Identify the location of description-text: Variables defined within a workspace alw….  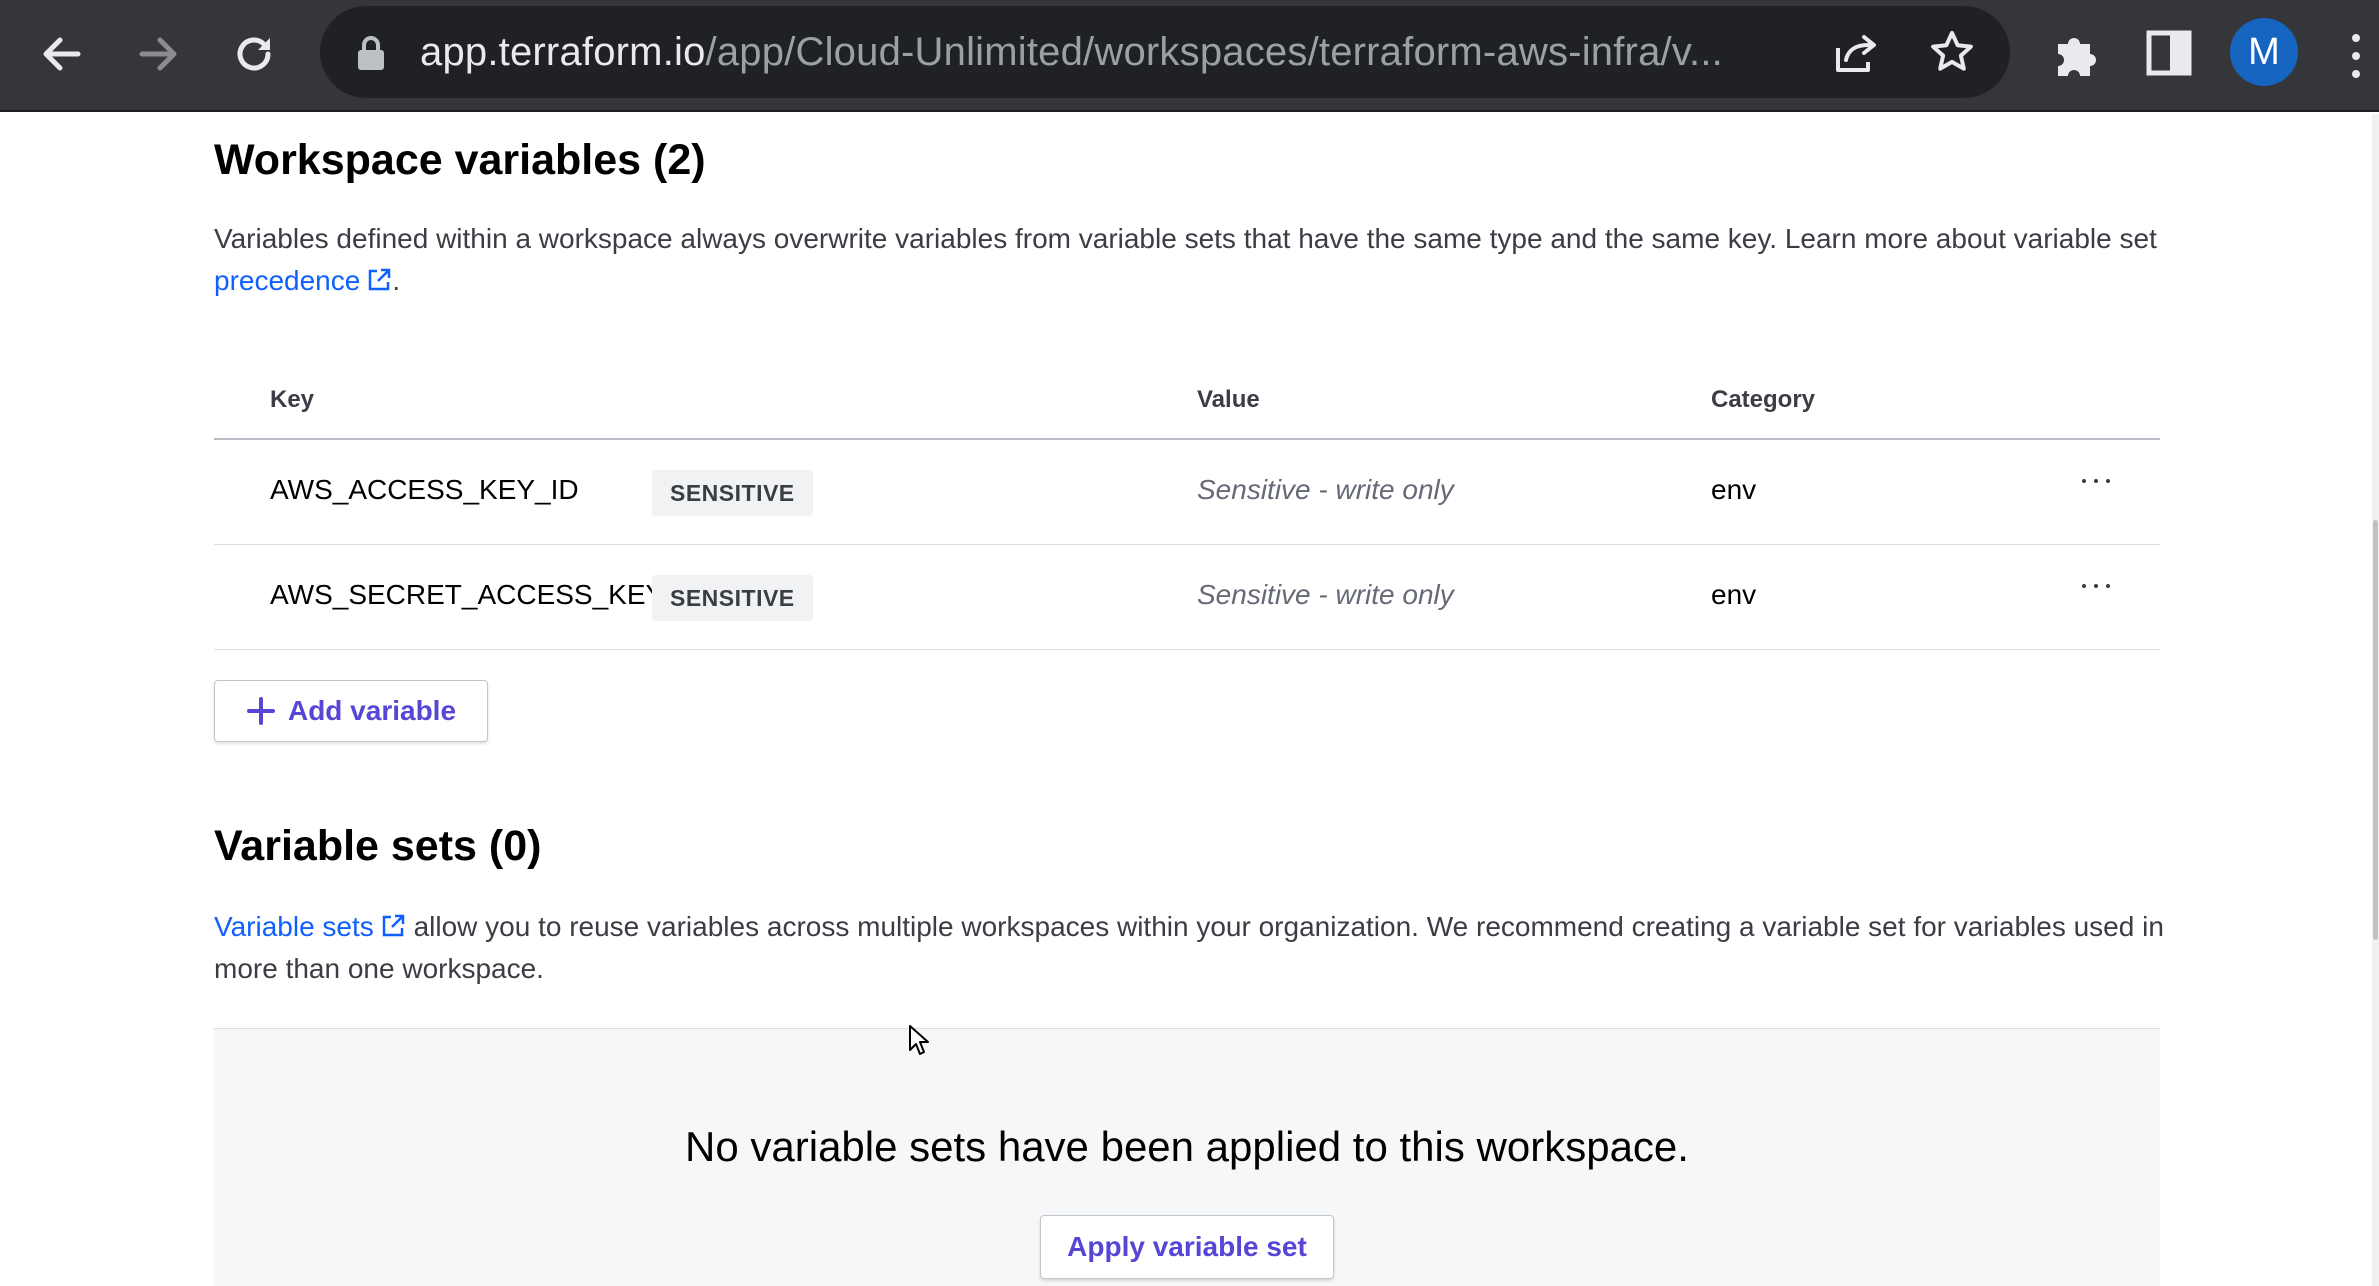
(1185, 238).